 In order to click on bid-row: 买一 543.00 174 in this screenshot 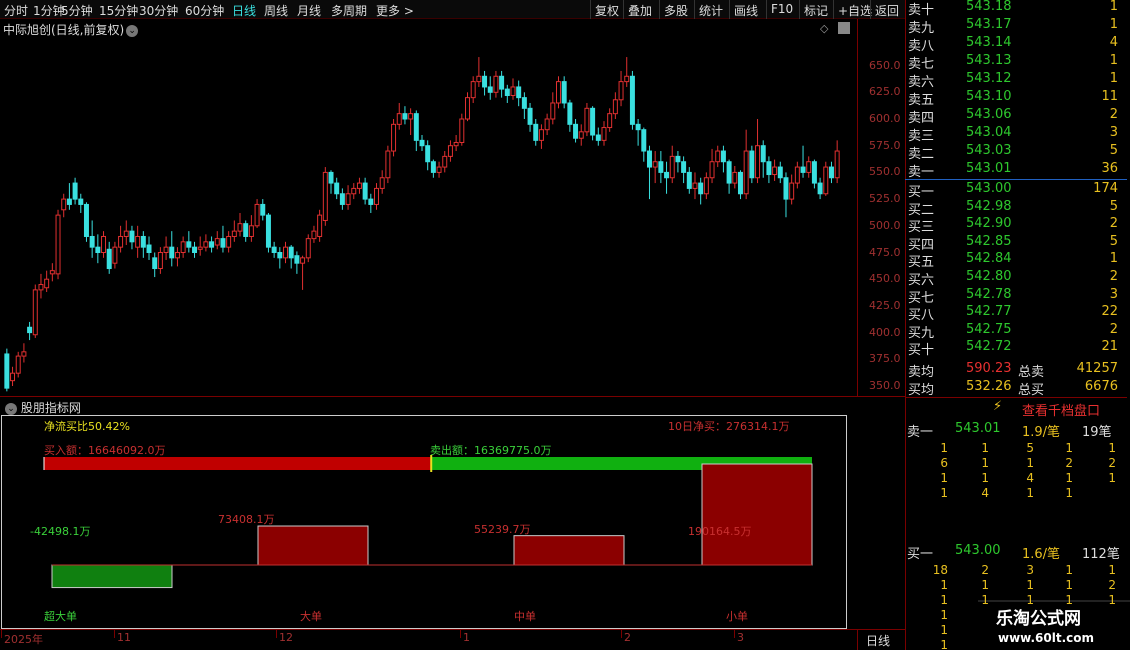, I will do `click(1017, 190)`.